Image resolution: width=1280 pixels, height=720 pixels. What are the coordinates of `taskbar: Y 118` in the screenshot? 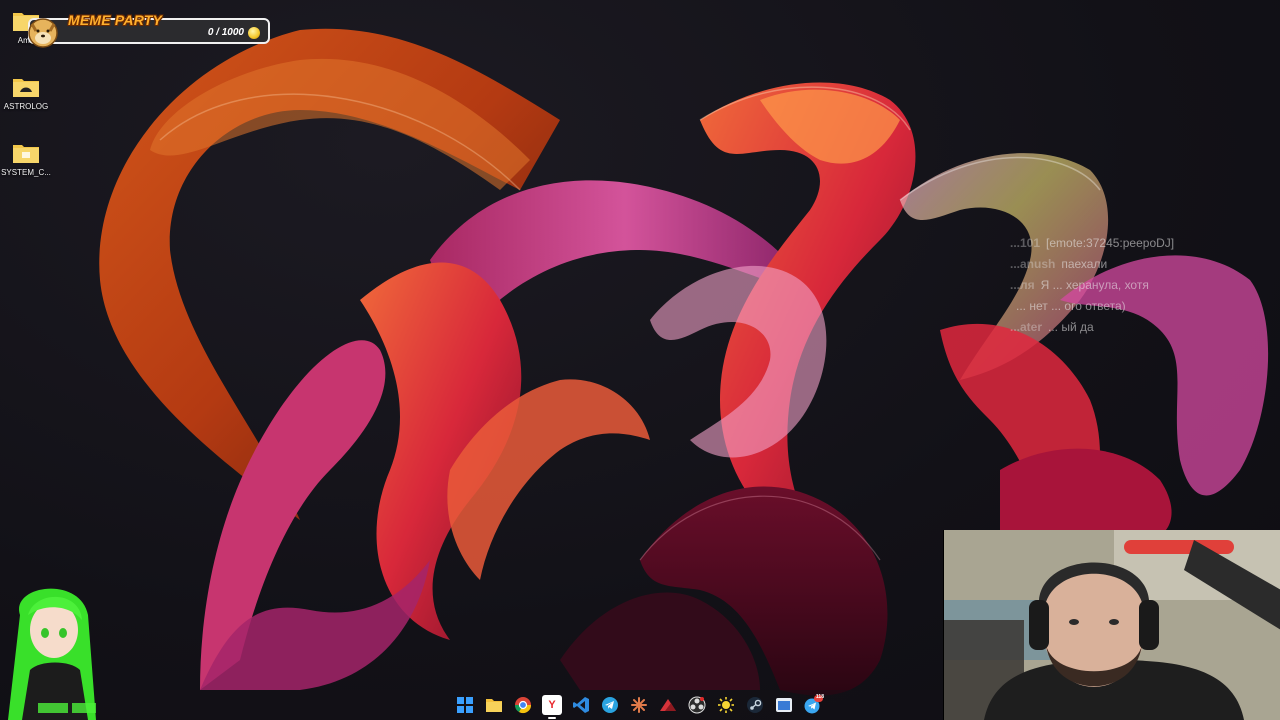 It's located at (521, 705).